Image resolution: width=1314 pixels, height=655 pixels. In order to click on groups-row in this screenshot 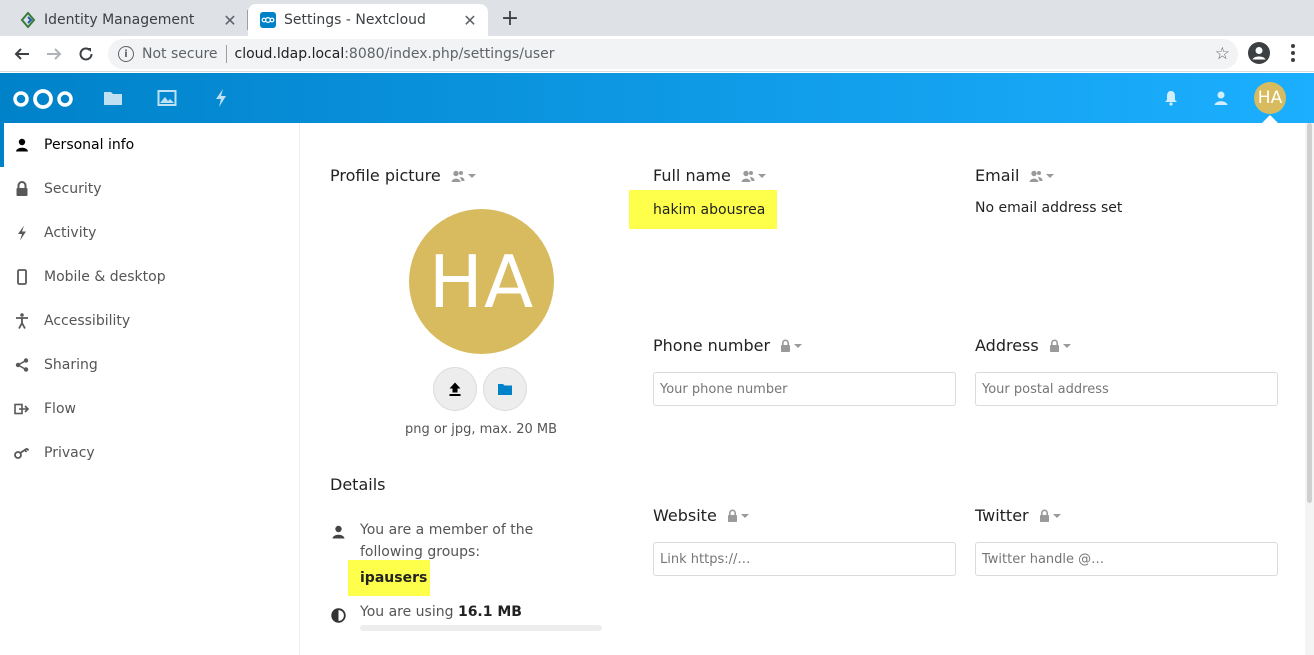, I will do `click(345, 531)`.